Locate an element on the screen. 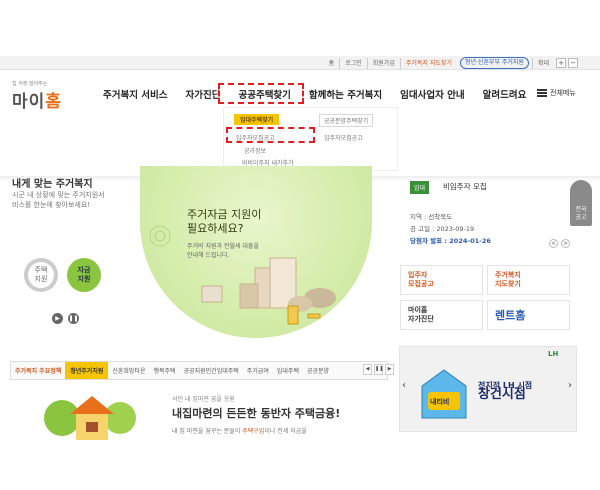 The image size is (600, 490). highlight-box-nav is located at coordinates (261, 93).